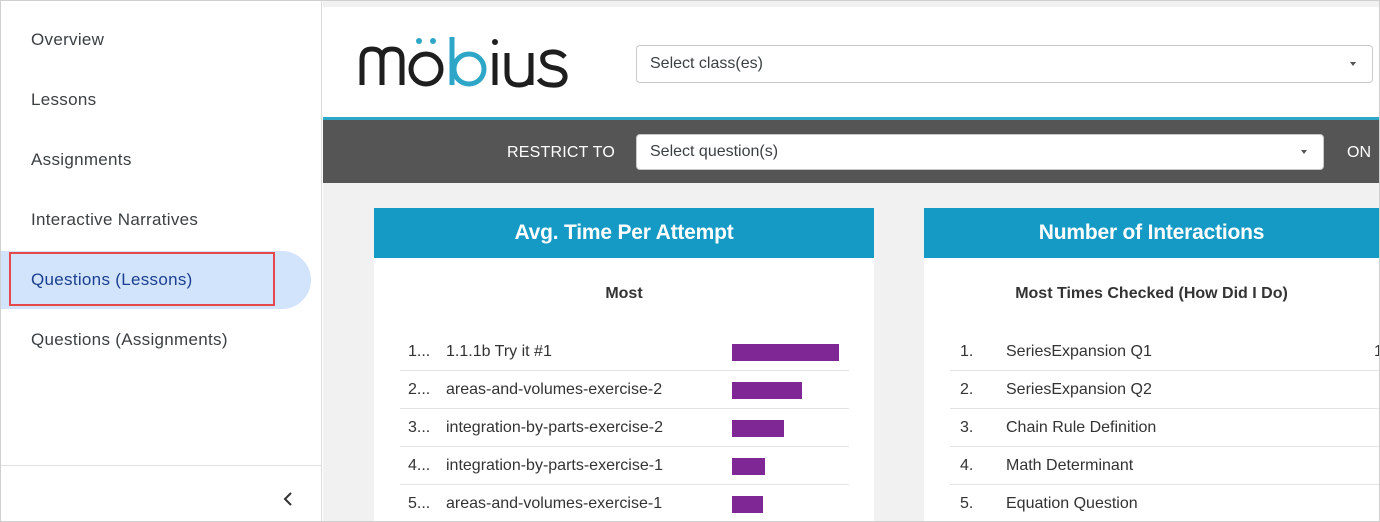 This screenshot has height=522, width=1380. I want to click on table-row: 5... areas-and-volumes-exercise-1, so click(624, 503).